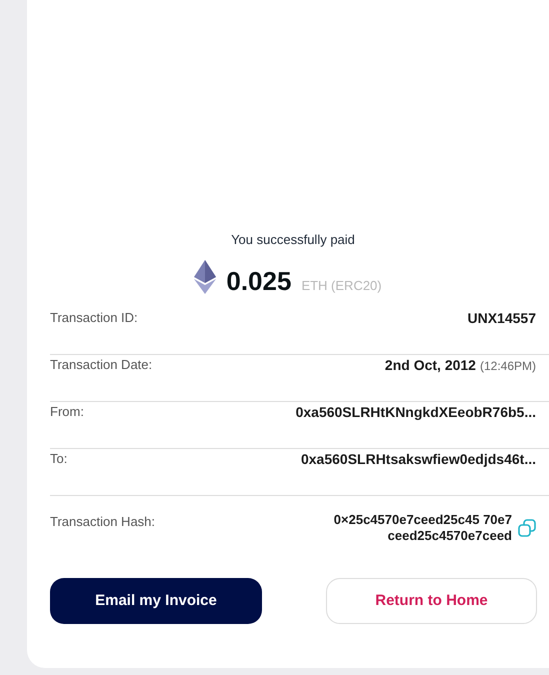 This screenshot has height=675, width=549. I want to click on field-value: UNX14557, so click(502, 318).